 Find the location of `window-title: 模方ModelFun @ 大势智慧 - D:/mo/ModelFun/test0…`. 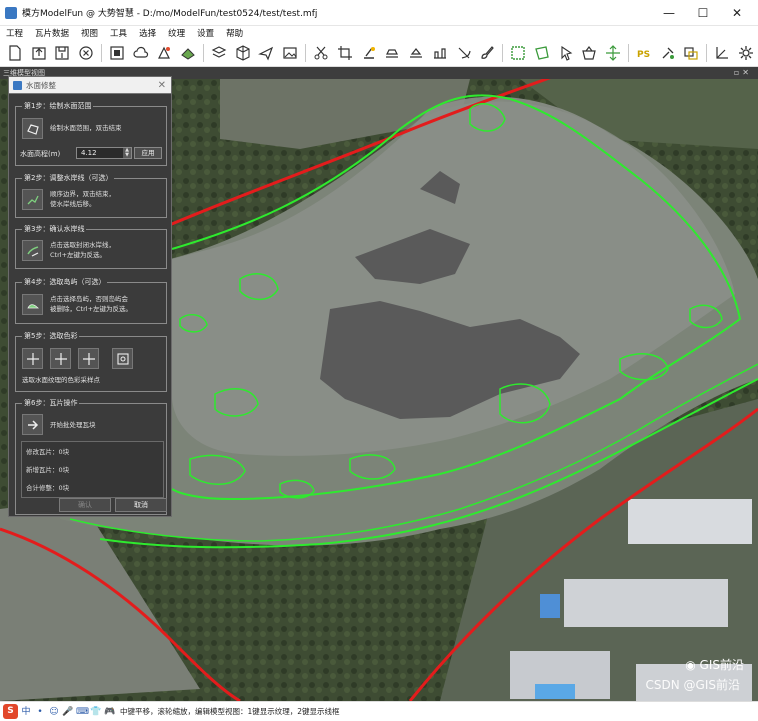

window-title: 模方ModelFun @ 大势智慧 - D:/mo/ModelFun/test0… is located at coordinates (170, 14).